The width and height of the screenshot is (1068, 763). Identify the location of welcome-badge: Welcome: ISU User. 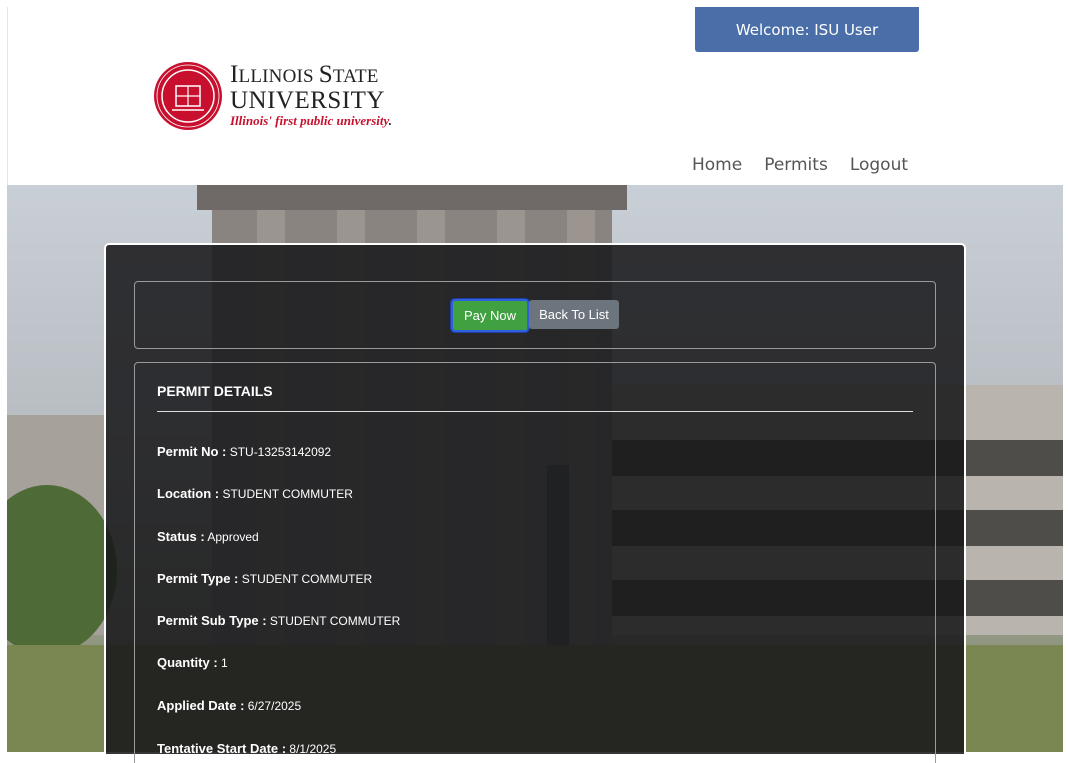
(807, 29).